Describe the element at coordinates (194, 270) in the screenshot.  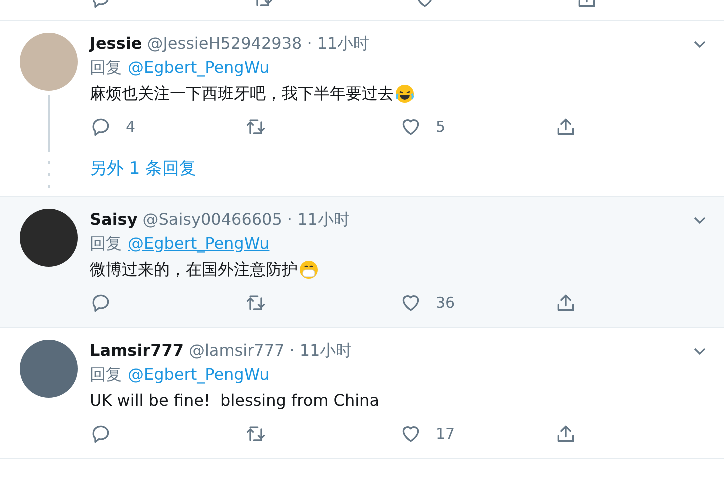
I see `tweet-text: 微博过来的，在国外注意防护` at that location.